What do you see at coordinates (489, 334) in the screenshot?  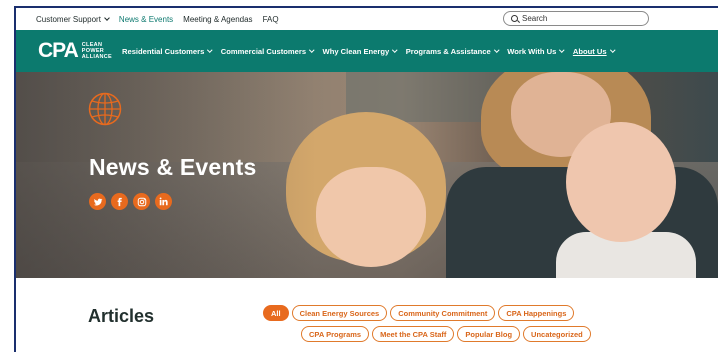 I see `filter-popular-blog: Popular Blog` at bounding box center [489, 334].